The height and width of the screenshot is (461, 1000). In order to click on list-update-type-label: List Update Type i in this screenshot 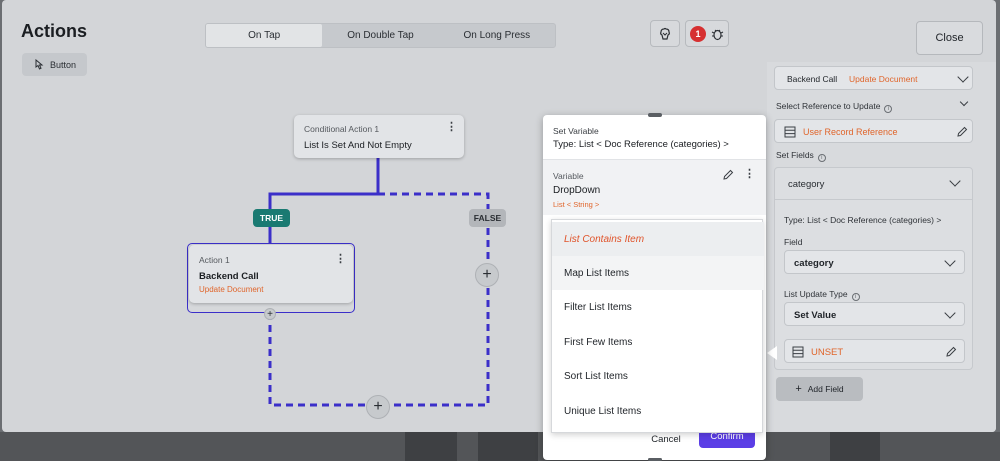, I will do `click(822, 295)`.